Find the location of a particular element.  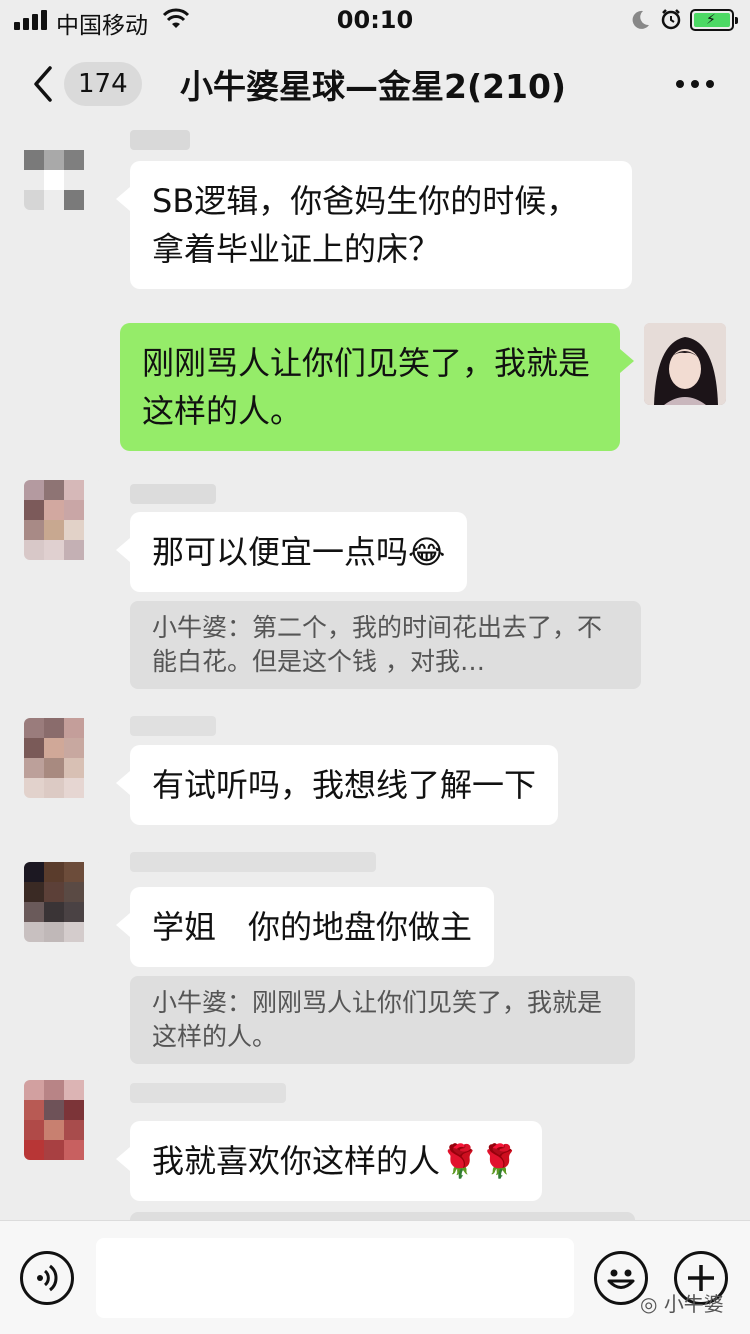

unread-count-badge: 174 is located at coordinates (103, 84).